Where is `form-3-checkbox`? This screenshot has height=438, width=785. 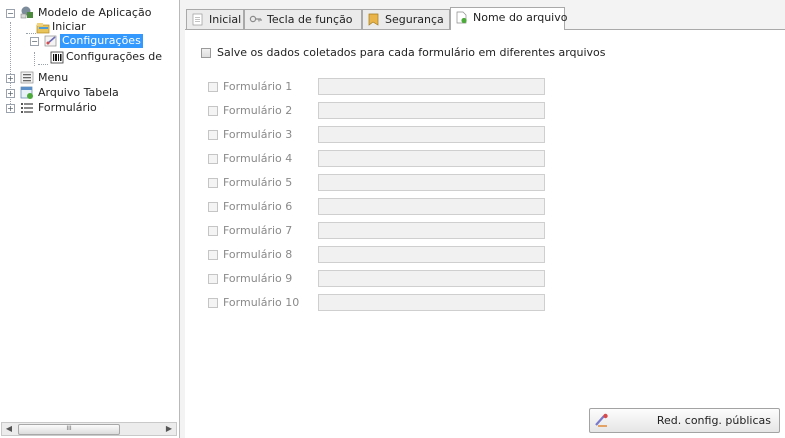
form-3-checkbox is located at coordinates (213, 135).